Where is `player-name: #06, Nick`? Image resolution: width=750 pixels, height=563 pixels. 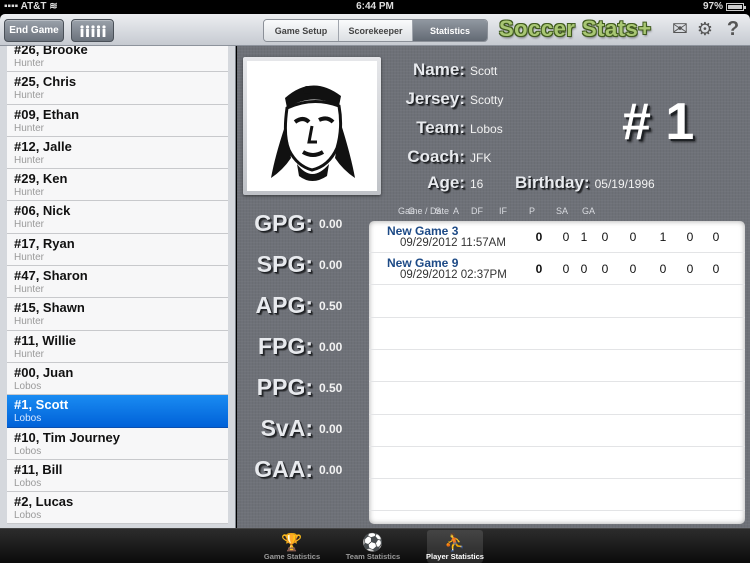
player-name: #06, Nick is located at coordinates (42, 211).